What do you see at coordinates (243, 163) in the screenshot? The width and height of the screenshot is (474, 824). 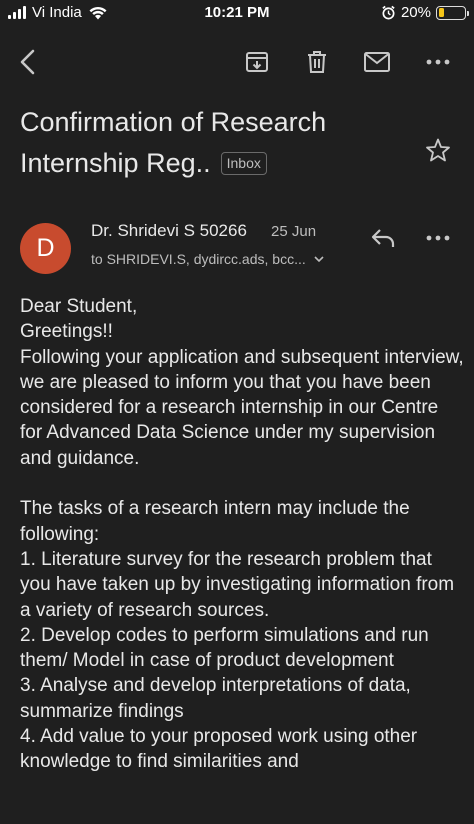 I see `inbox-label-badge: Inbox` at bounding box center [243, 163].